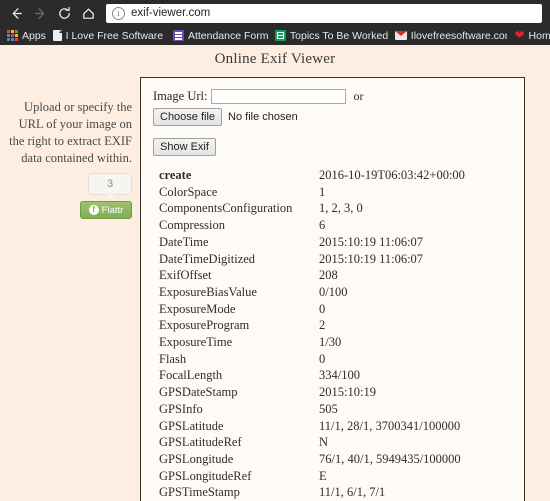 Image resolution: width=550 pixels, height=501 pixels. I want to click on site-info-icon: i, so click(118, 13).